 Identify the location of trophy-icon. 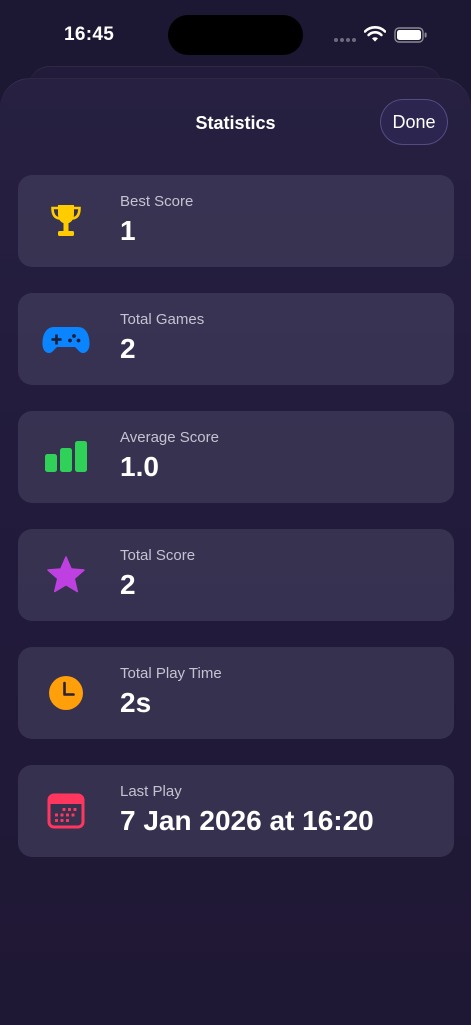
(66, 220).